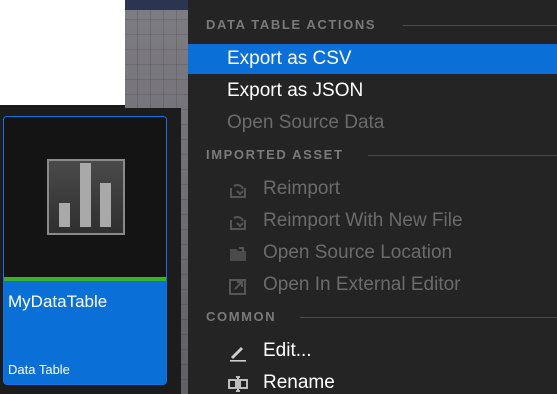 This screenshot has width=557, height=394. What do you see at coordinates (58, 301) in the screenshot?
I see `asset-name: MyDataTable` at bounding box center [58, 301].